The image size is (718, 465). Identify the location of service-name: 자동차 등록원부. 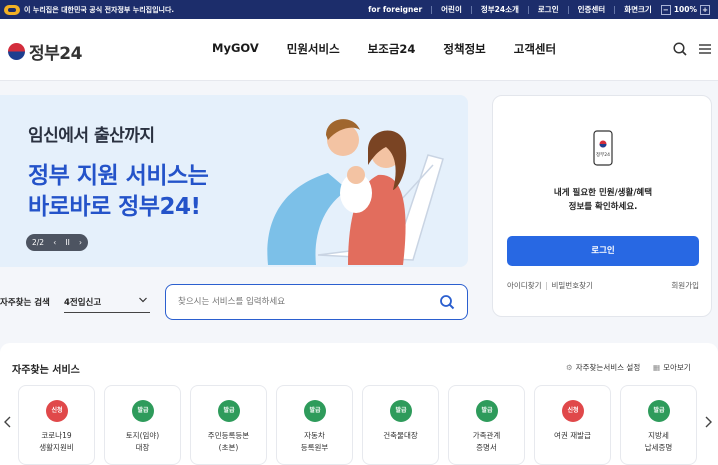
(314, 441).